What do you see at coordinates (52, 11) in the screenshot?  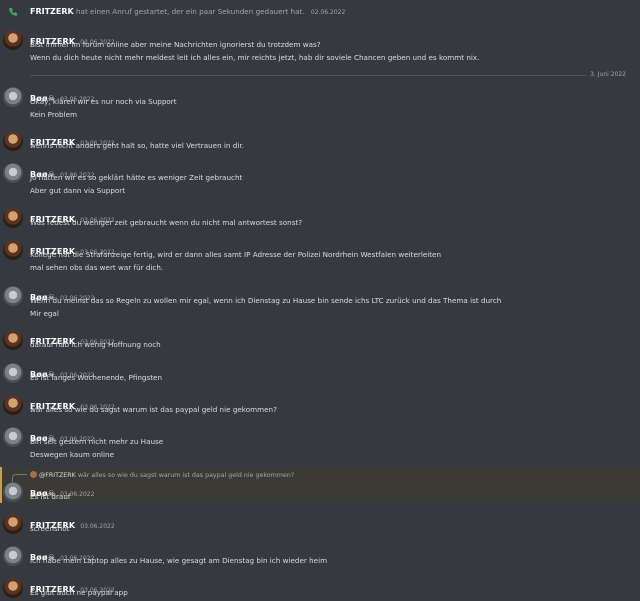 I see `call-username: FRITZERK` at bounding box center [52, 11].